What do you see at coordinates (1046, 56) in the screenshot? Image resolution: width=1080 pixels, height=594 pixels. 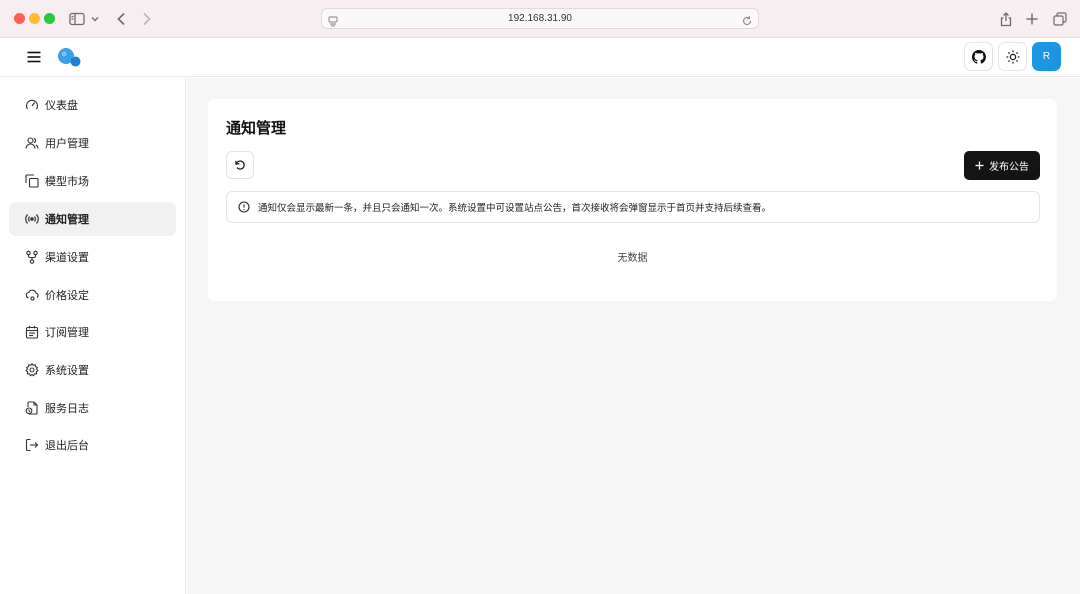 I see `user-avatar: R` at bounding box center [1046, 56].